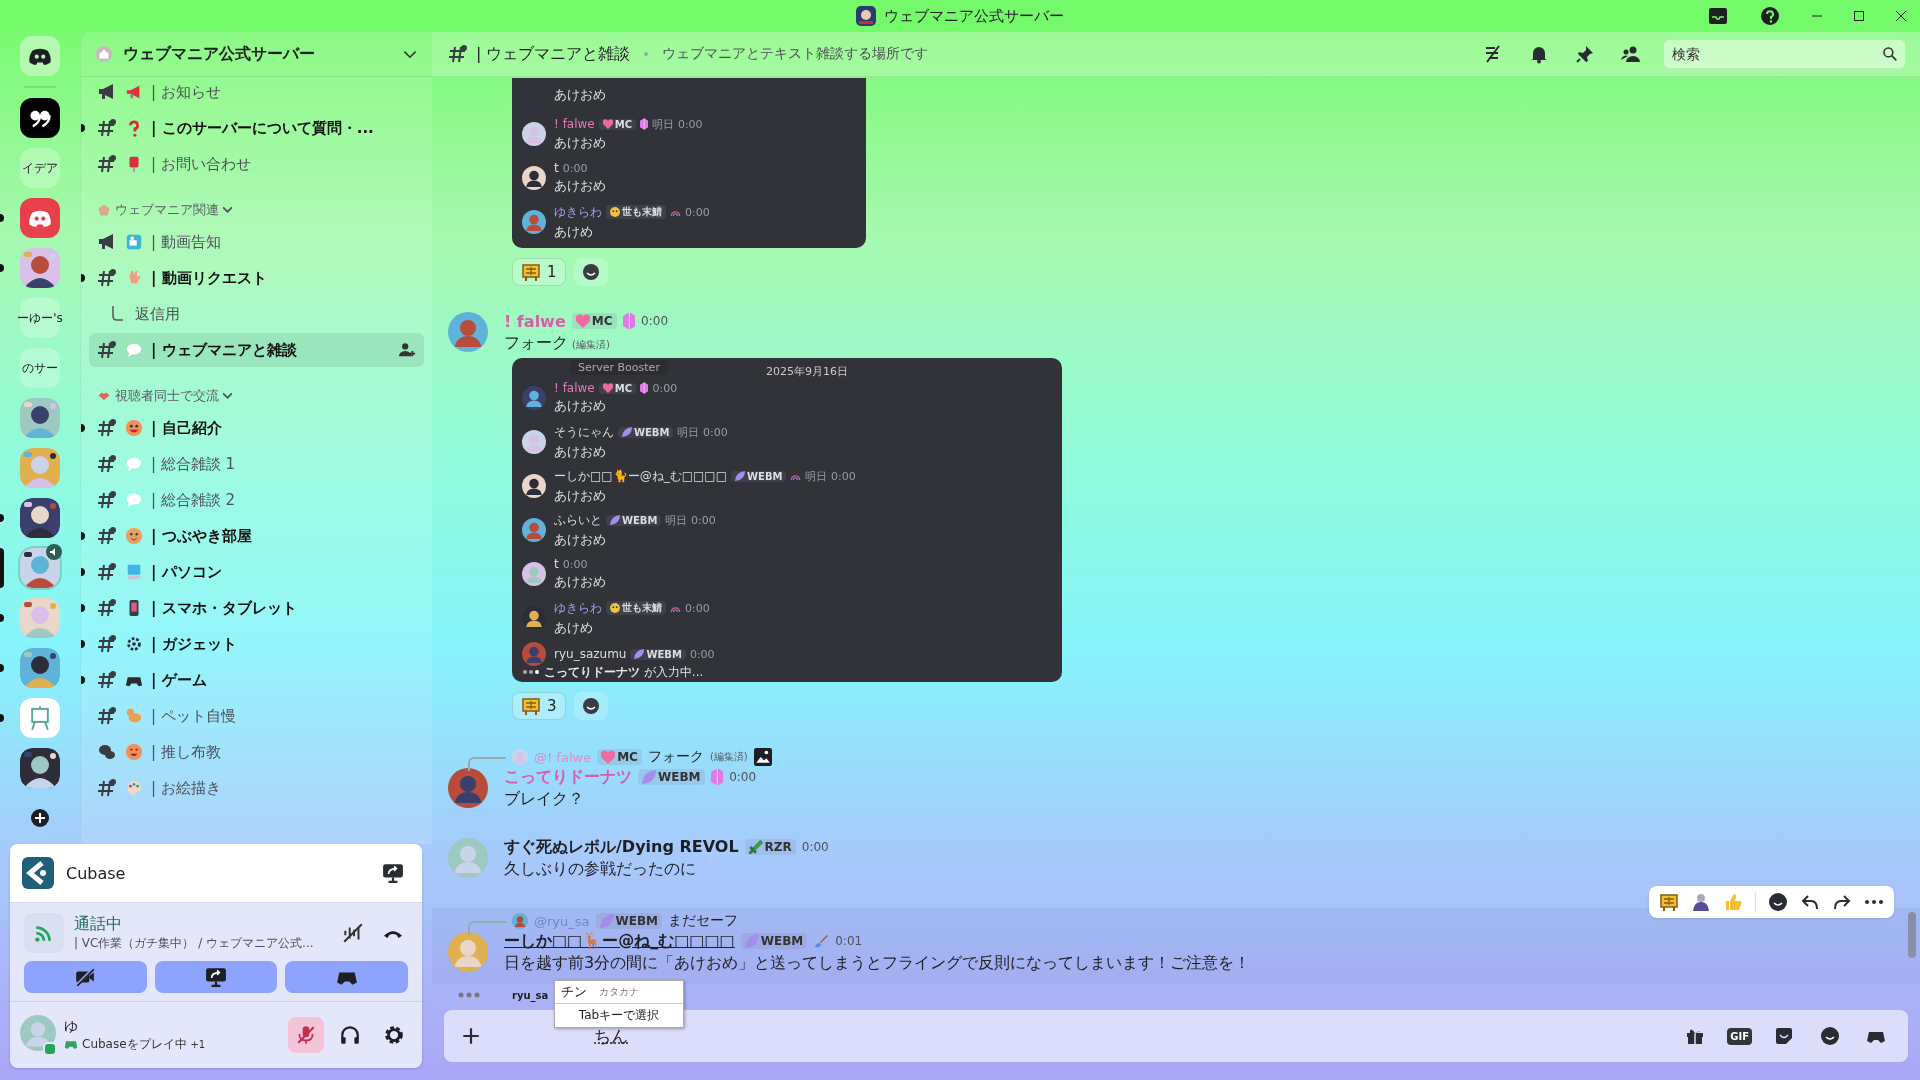 This screenshot has height=1080, width=1920. I want to click on channel-item: | ウェブマニアと雑談, so click(256, 350).